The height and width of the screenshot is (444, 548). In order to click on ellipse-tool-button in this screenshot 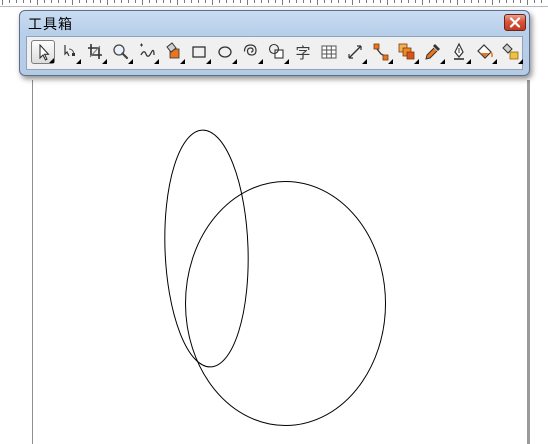, I will do `click(225, 52)`.